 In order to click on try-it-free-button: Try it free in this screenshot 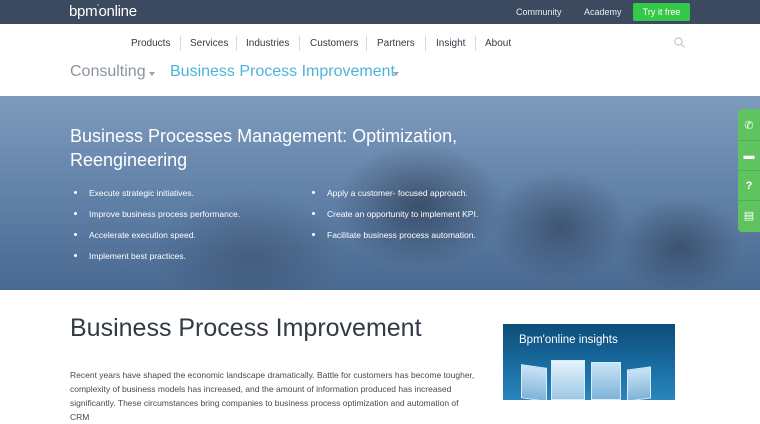, I will do `click(661, 12)`.